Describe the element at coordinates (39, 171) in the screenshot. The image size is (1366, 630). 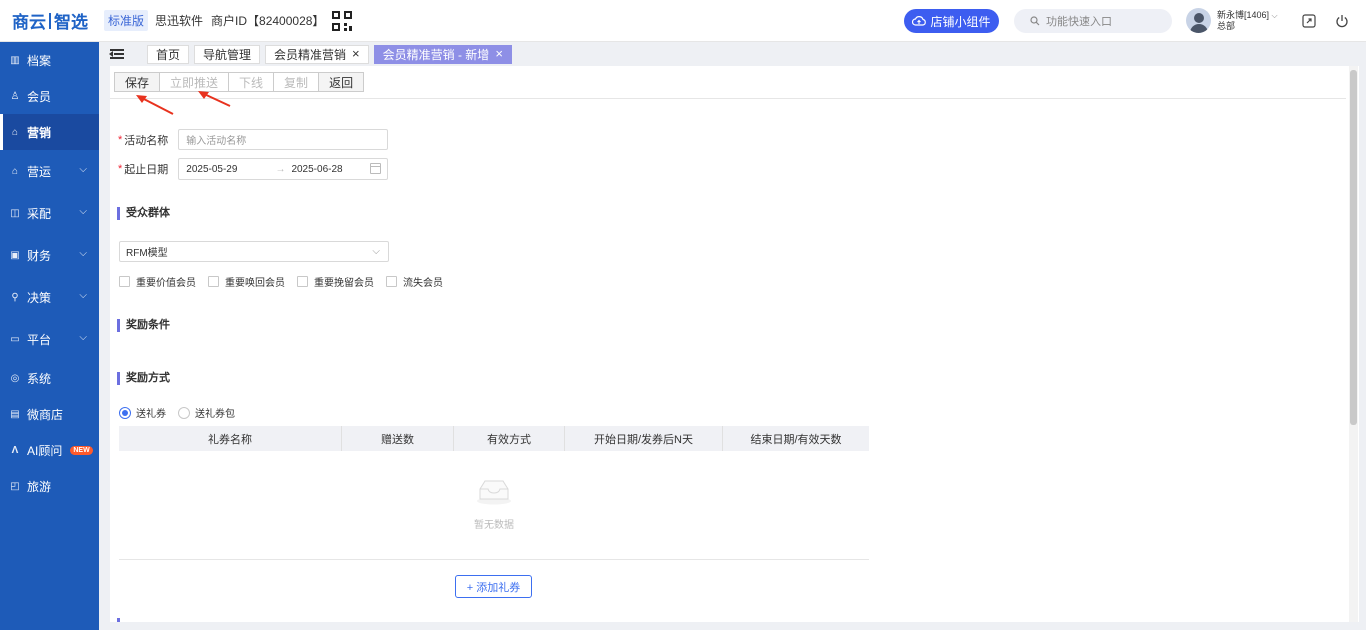
I see `sidebar-item-label: 营运` at that location.